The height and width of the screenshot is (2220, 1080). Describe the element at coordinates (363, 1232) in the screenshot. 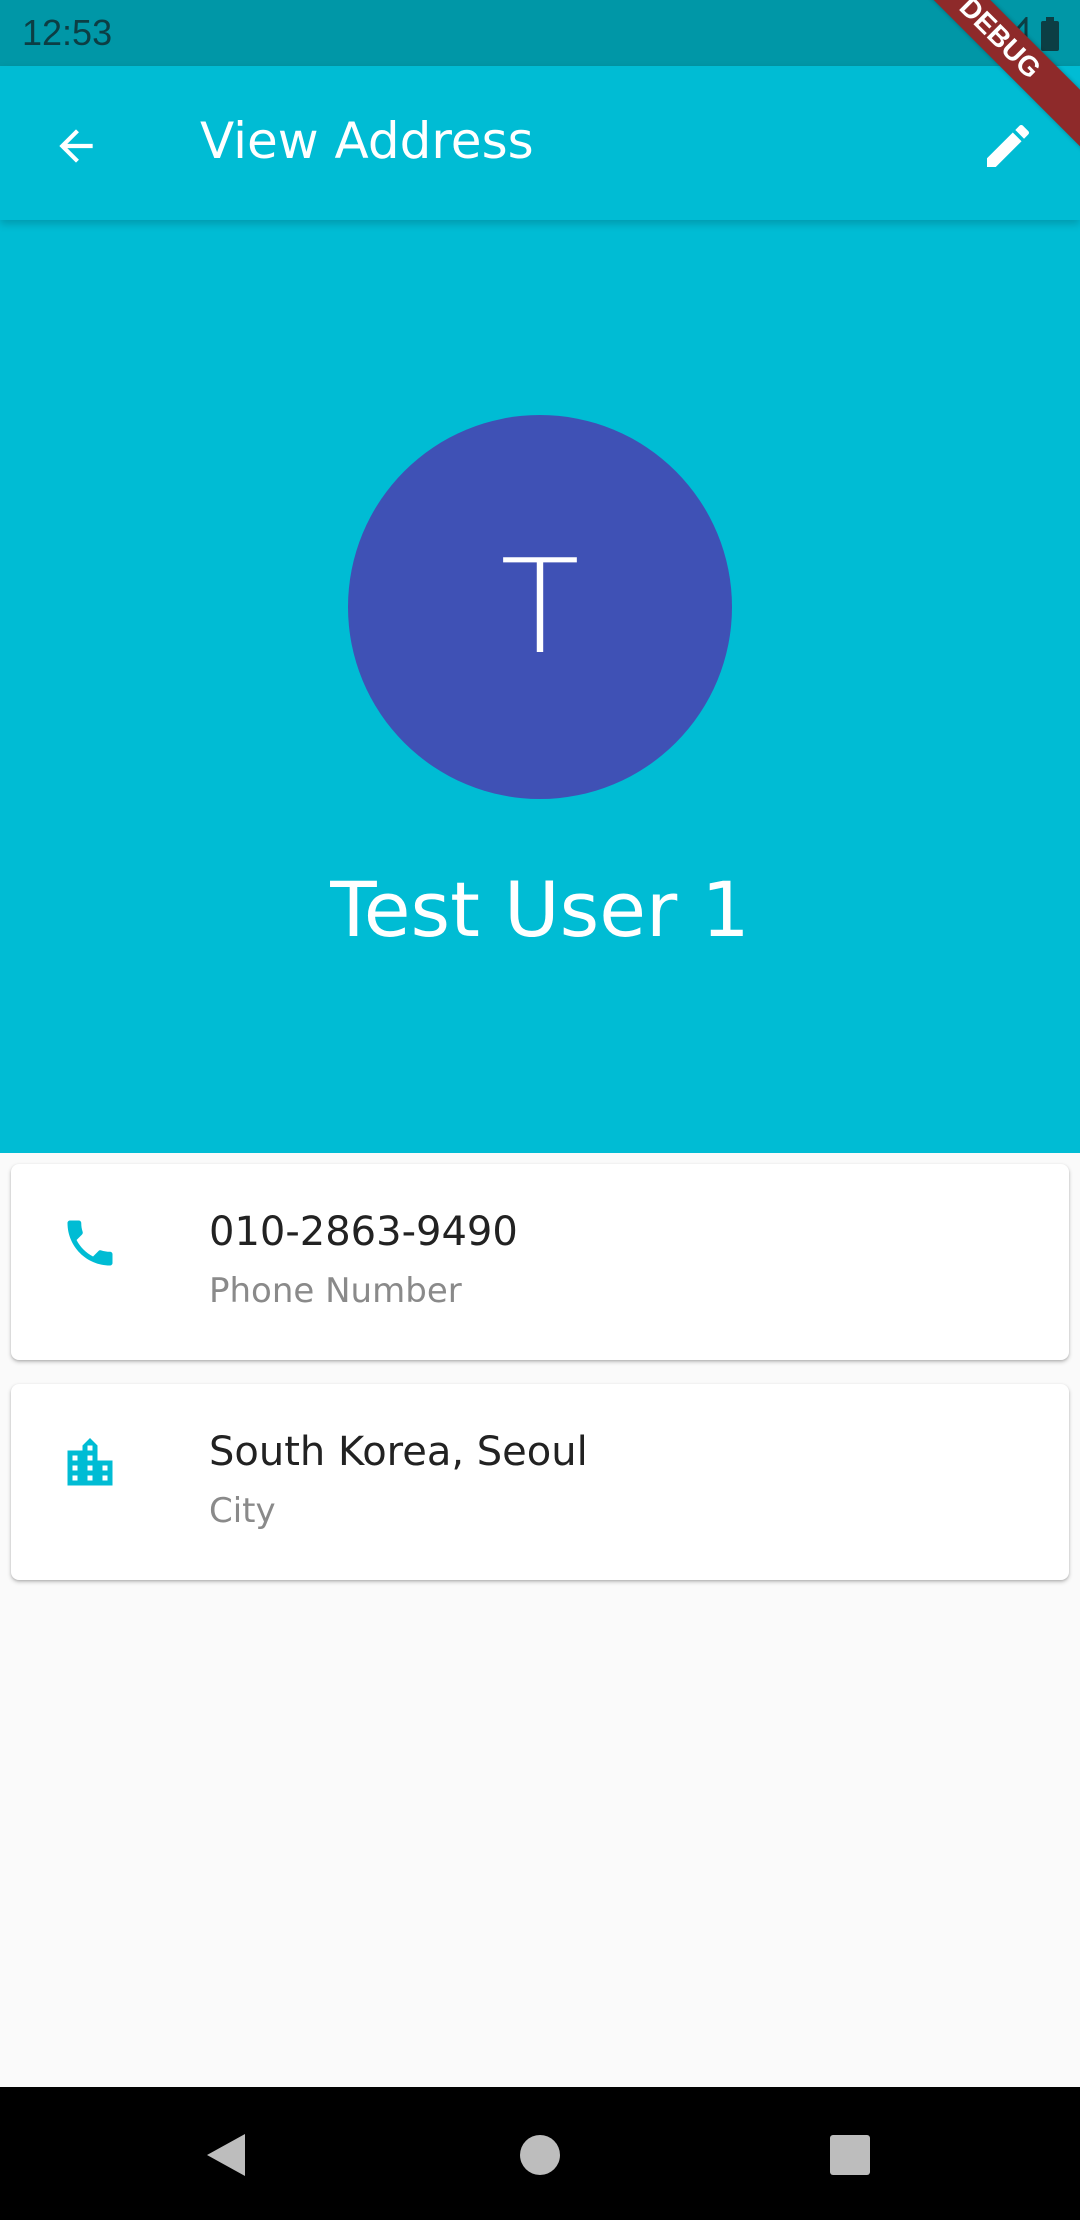

I see `phone-number-value: 010-2863-9490` at that location.